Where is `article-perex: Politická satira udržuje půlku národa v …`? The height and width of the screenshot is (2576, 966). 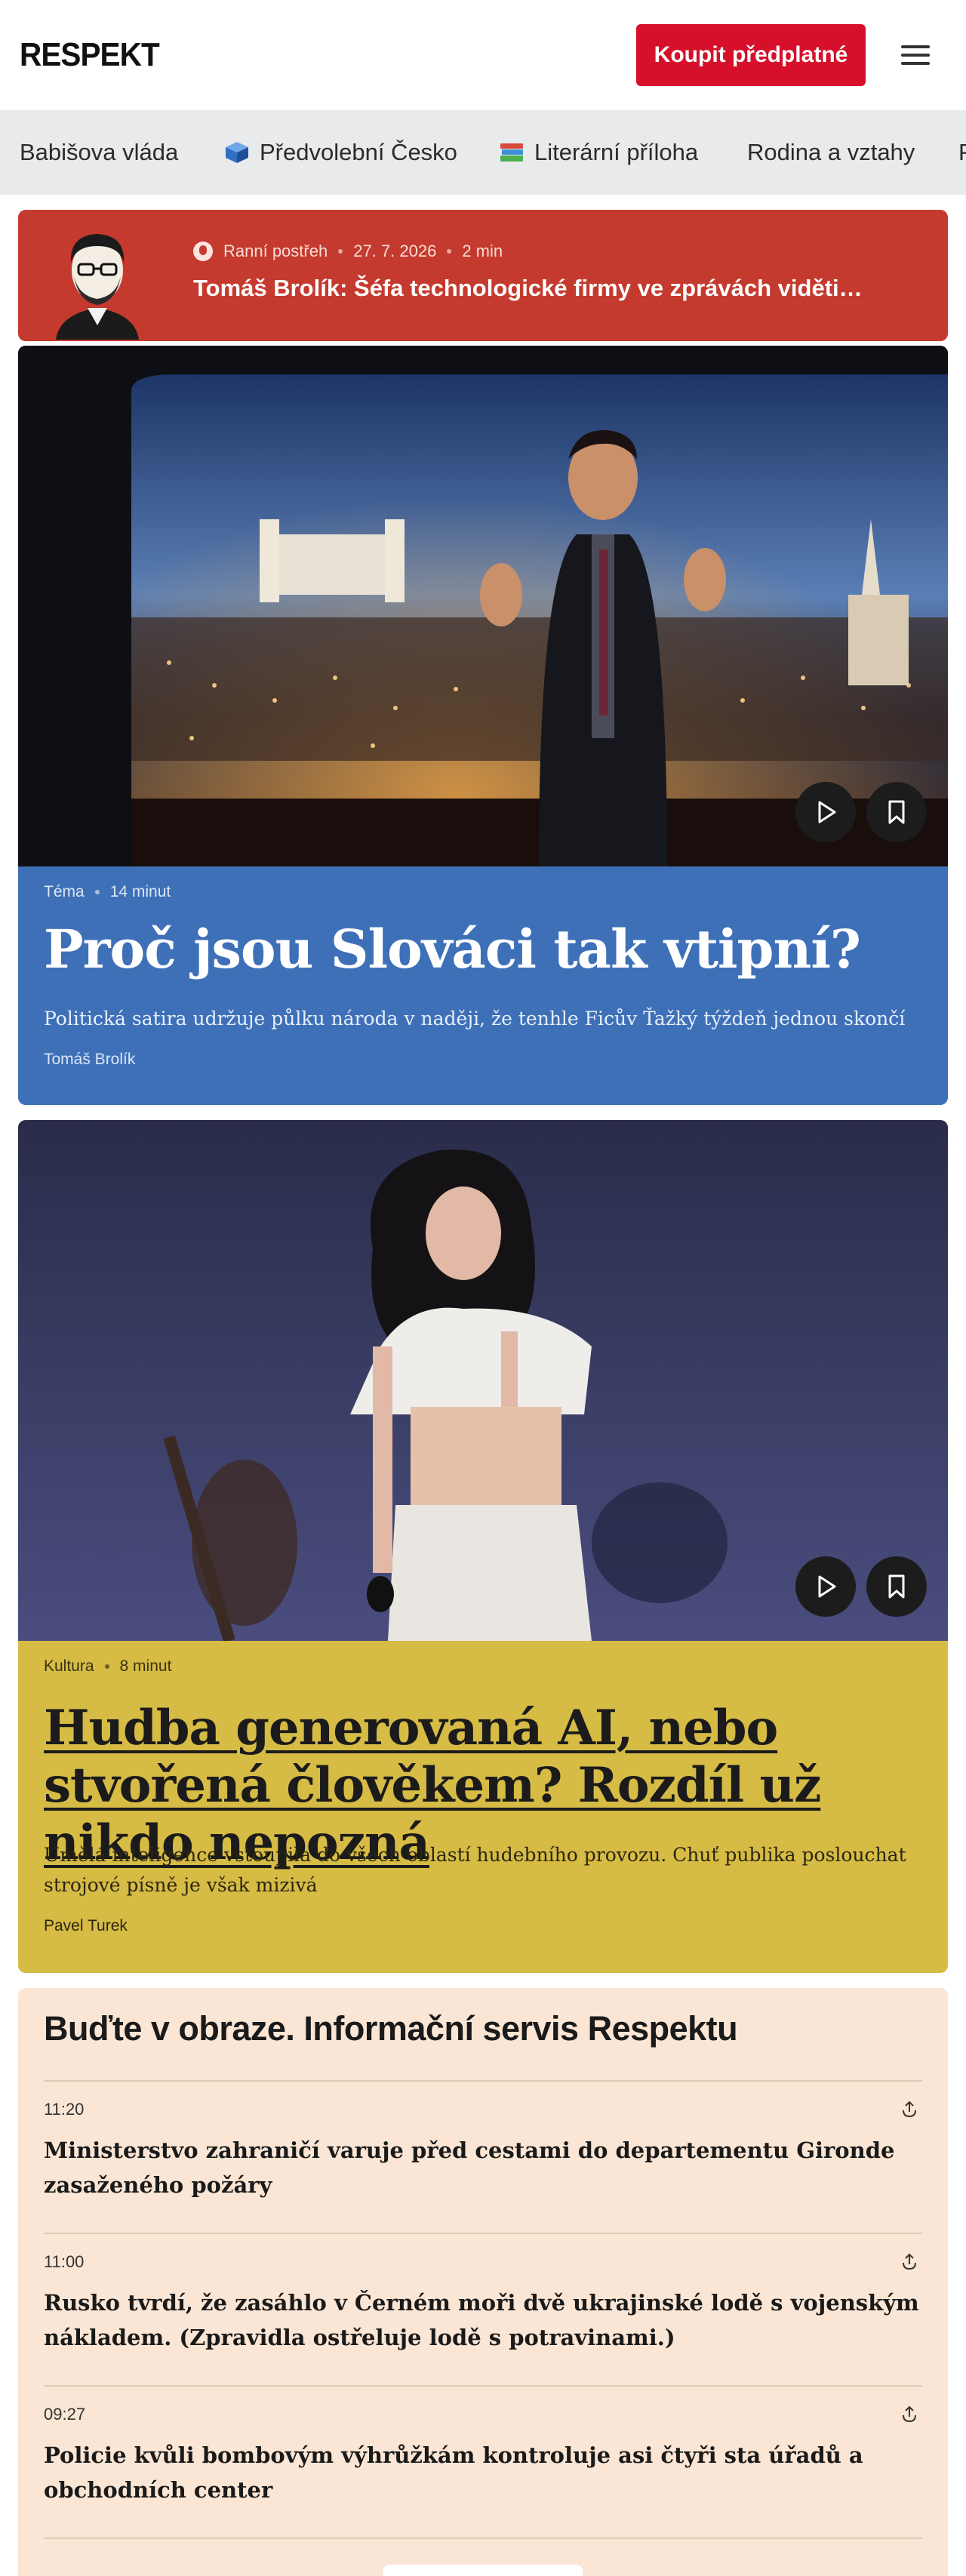 article-perex: Politická satira udržuje půlku národa v … is located at coordinates (475, 1018).